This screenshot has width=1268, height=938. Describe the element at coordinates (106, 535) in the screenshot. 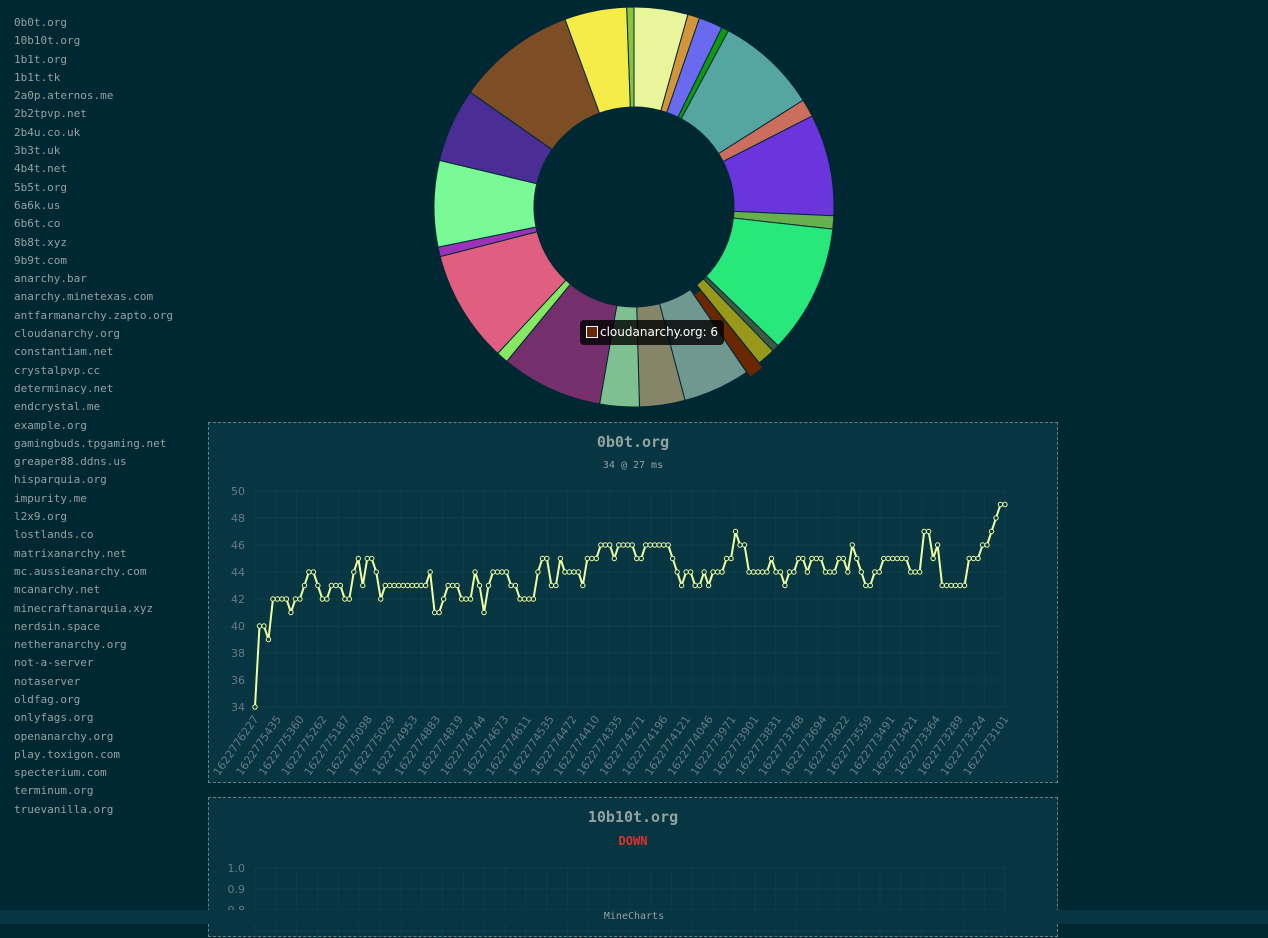

I see `server-link: lostlands.co` at that location.